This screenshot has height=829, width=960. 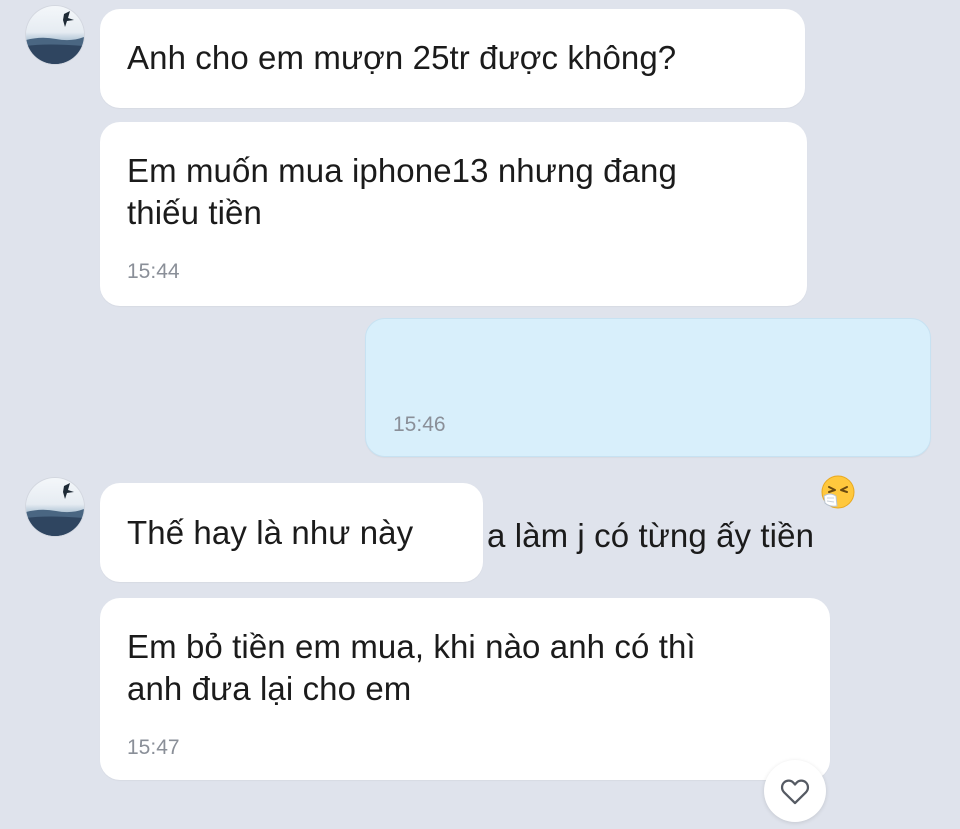 I want to click on heart-icon, so click(x=795, y=792).